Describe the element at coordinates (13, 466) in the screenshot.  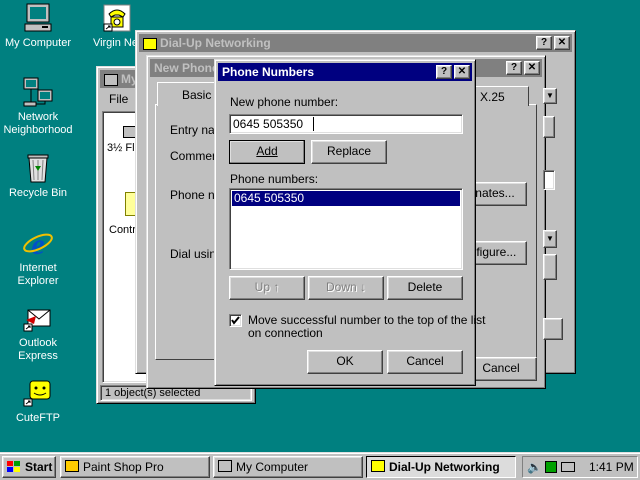
I see `windows-logo-icon` at that location.